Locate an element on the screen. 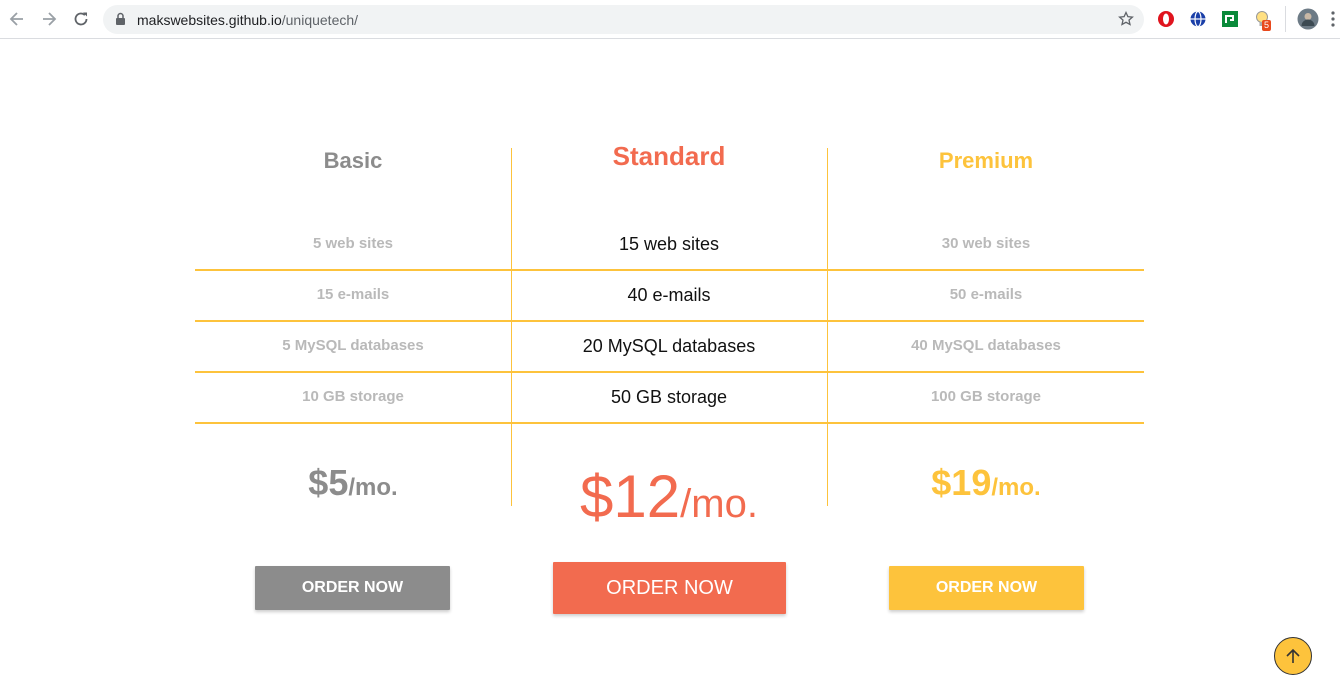  arrow-up-icon is located at coordinates (1293, 655).